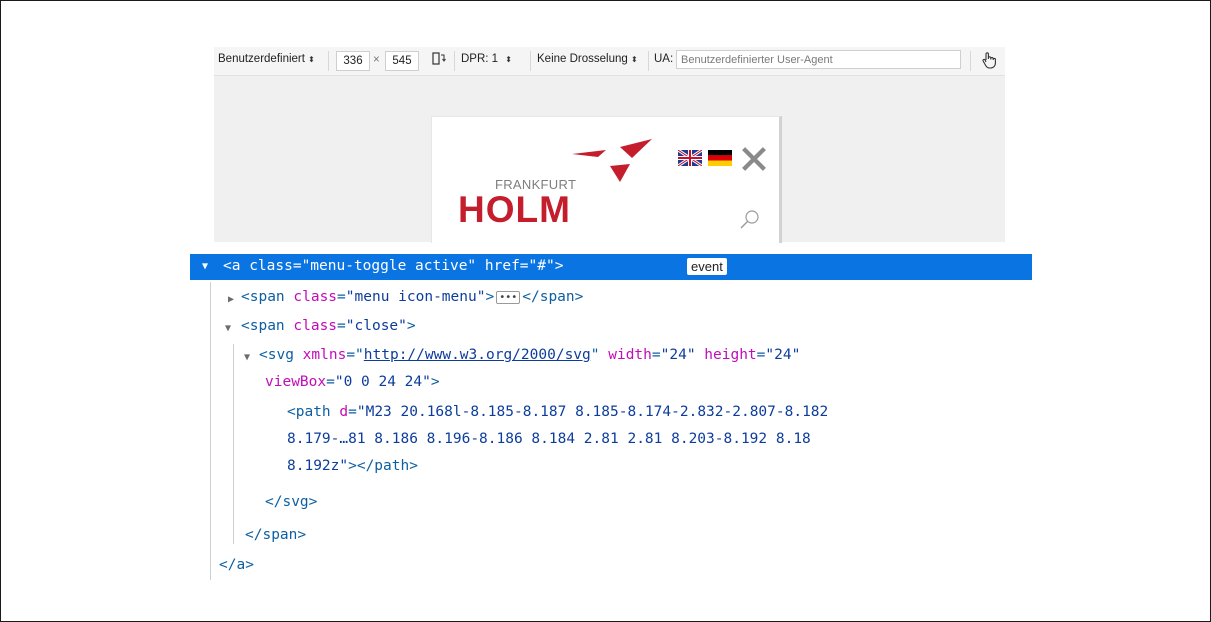 The image size is (1211, 622). I want to click on rotate-icon, so click(439, 58).